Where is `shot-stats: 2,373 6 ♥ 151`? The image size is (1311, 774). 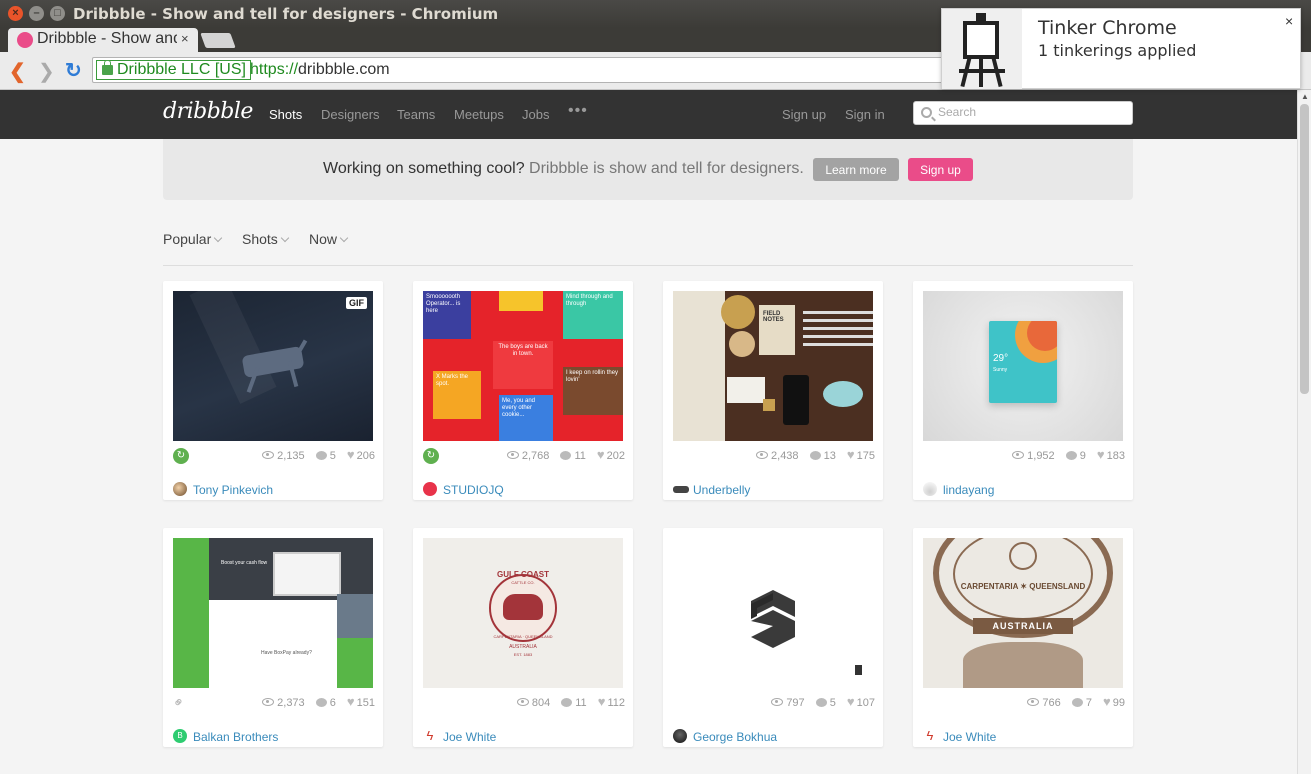 shot-stats: 2,373 6 ♥ 151 is located at coordinates (269, 702).